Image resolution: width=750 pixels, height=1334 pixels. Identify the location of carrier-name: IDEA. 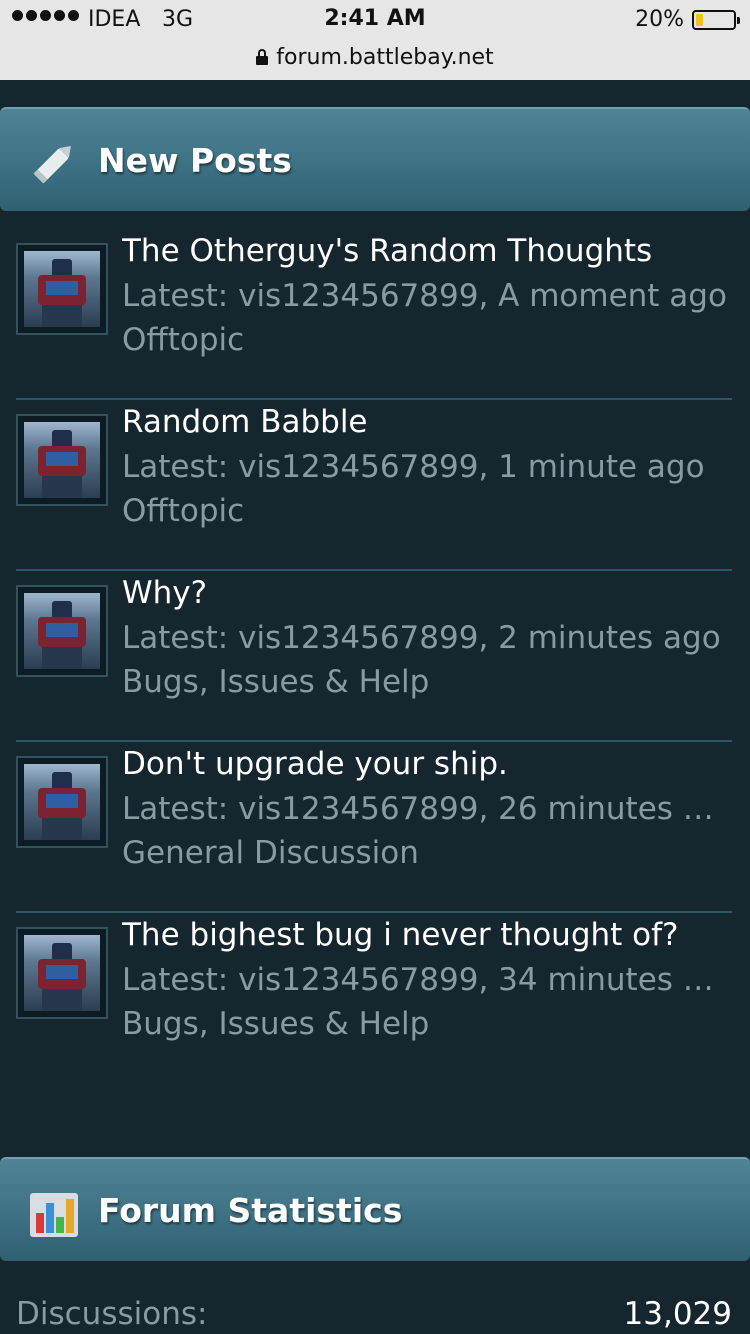
(114, 19).